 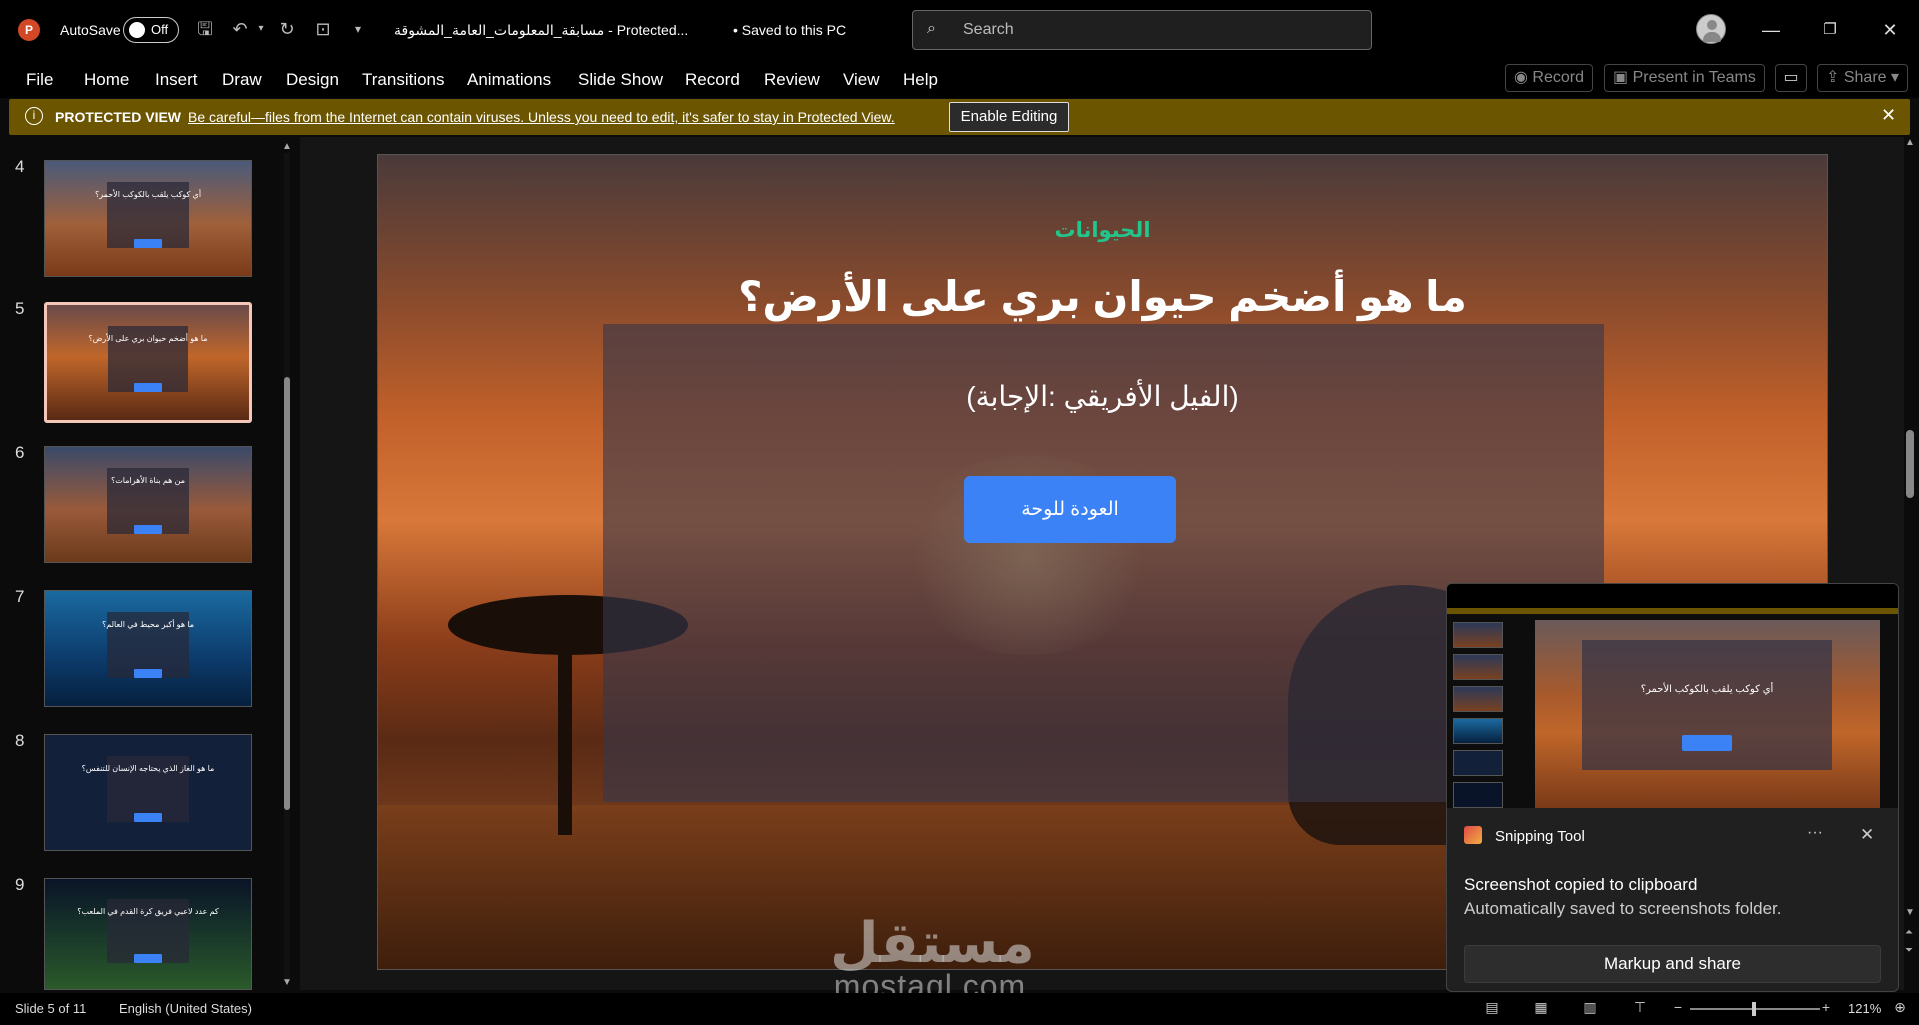 I want to click on saved-status: • Saved to this PC, so click(x=790, y=30).